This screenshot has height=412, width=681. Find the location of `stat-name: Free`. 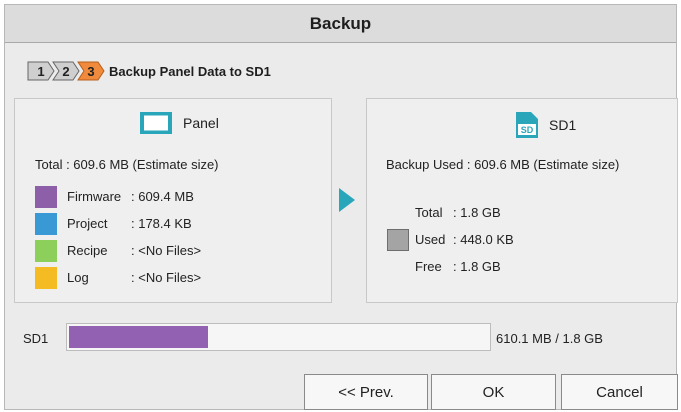

stat-name: Free is located at coordinates (428, 266).